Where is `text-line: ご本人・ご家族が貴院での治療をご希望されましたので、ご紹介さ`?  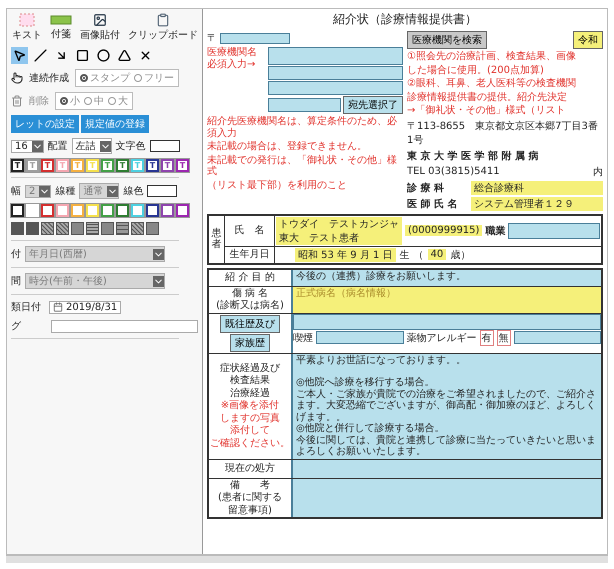 text-line: ご本人・ご家族が貴院での治療をご希望されましたので、ご紹介さ is located at coordinates (446, 394).